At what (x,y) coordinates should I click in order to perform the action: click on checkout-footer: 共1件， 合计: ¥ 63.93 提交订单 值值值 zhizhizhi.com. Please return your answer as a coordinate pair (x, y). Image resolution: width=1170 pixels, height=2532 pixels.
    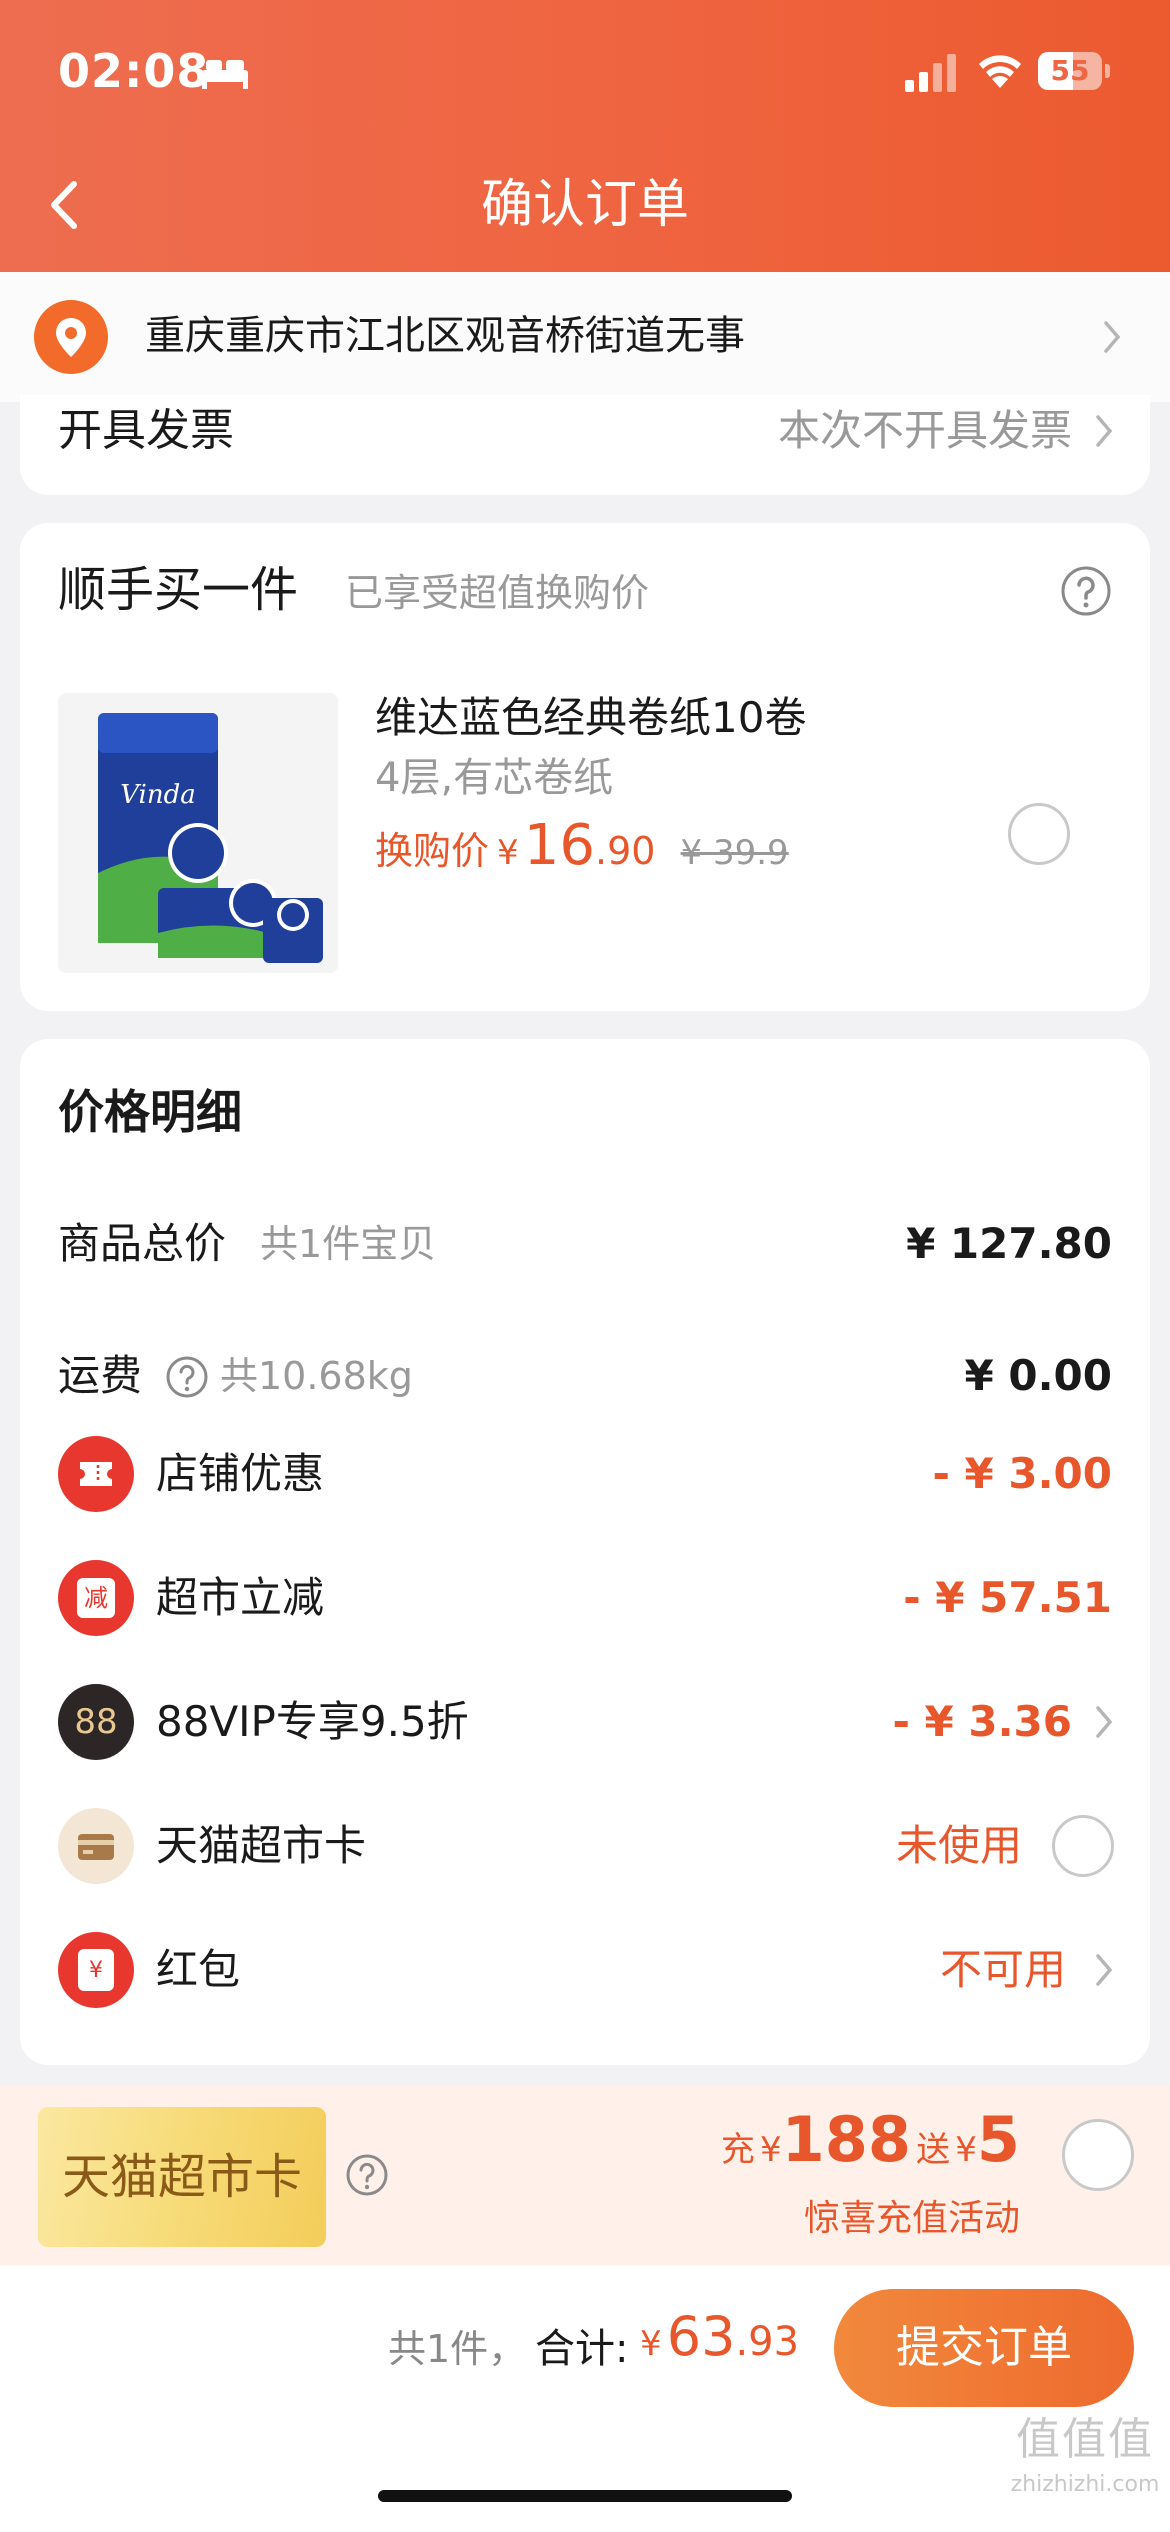
    Looking at the image, I should click on (585, 2398).